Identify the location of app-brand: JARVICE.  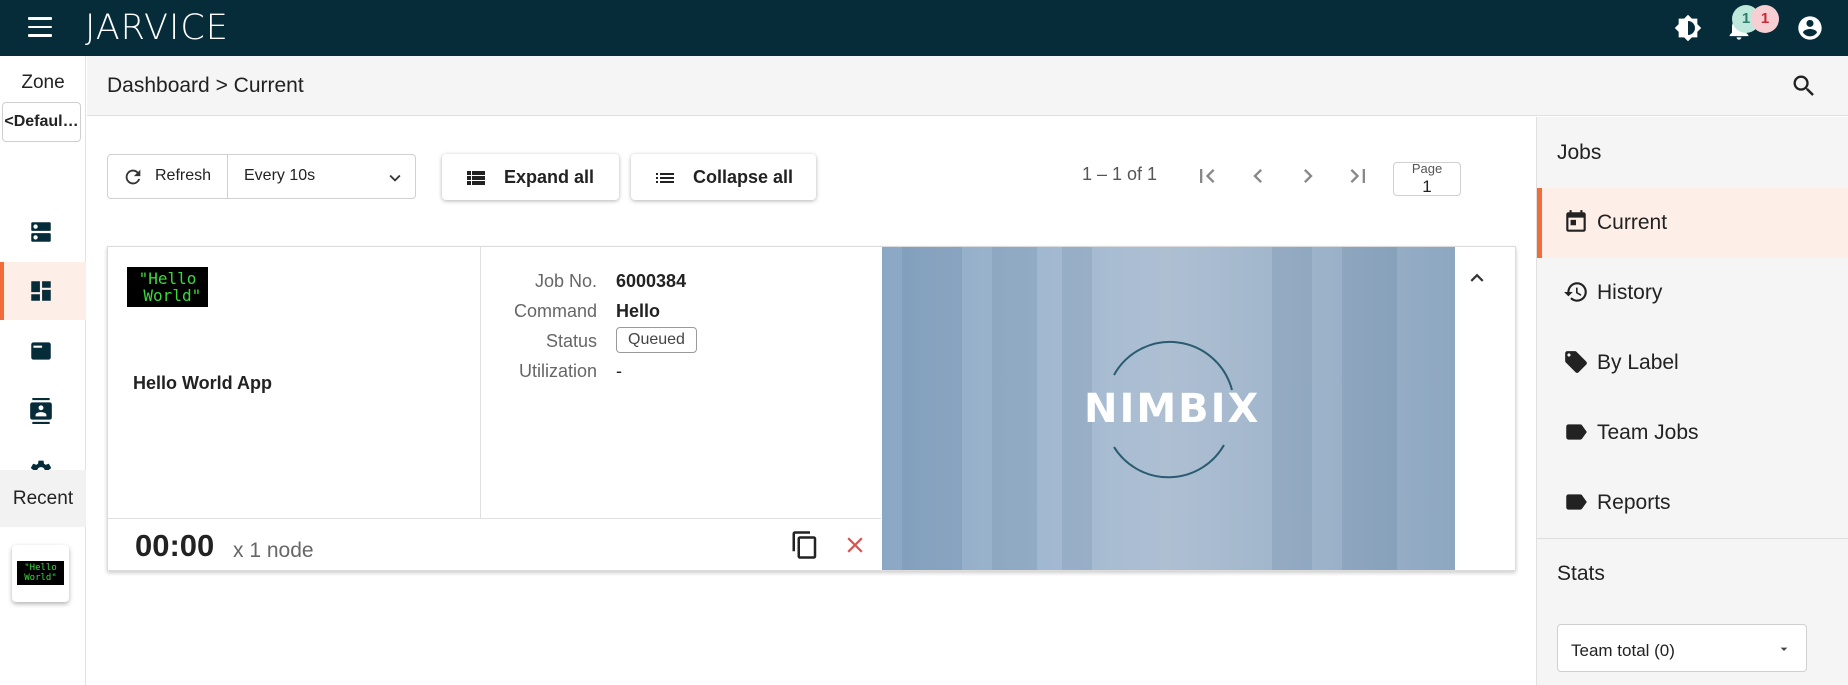
(157, 28).